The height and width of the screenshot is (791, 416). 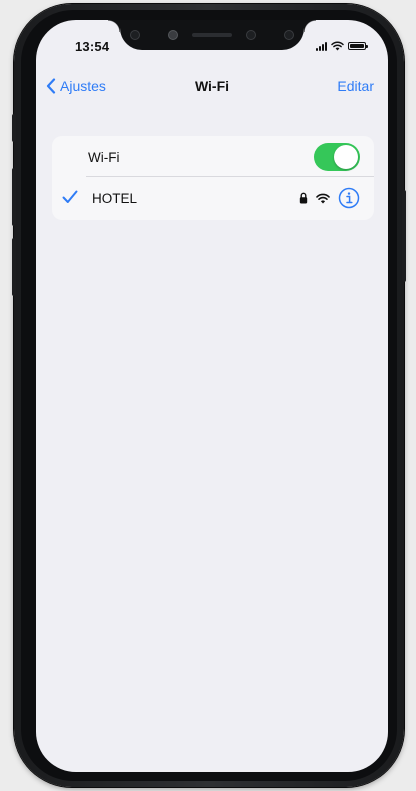 I want to click on wifi-toggle, so click(x=337, y=157).